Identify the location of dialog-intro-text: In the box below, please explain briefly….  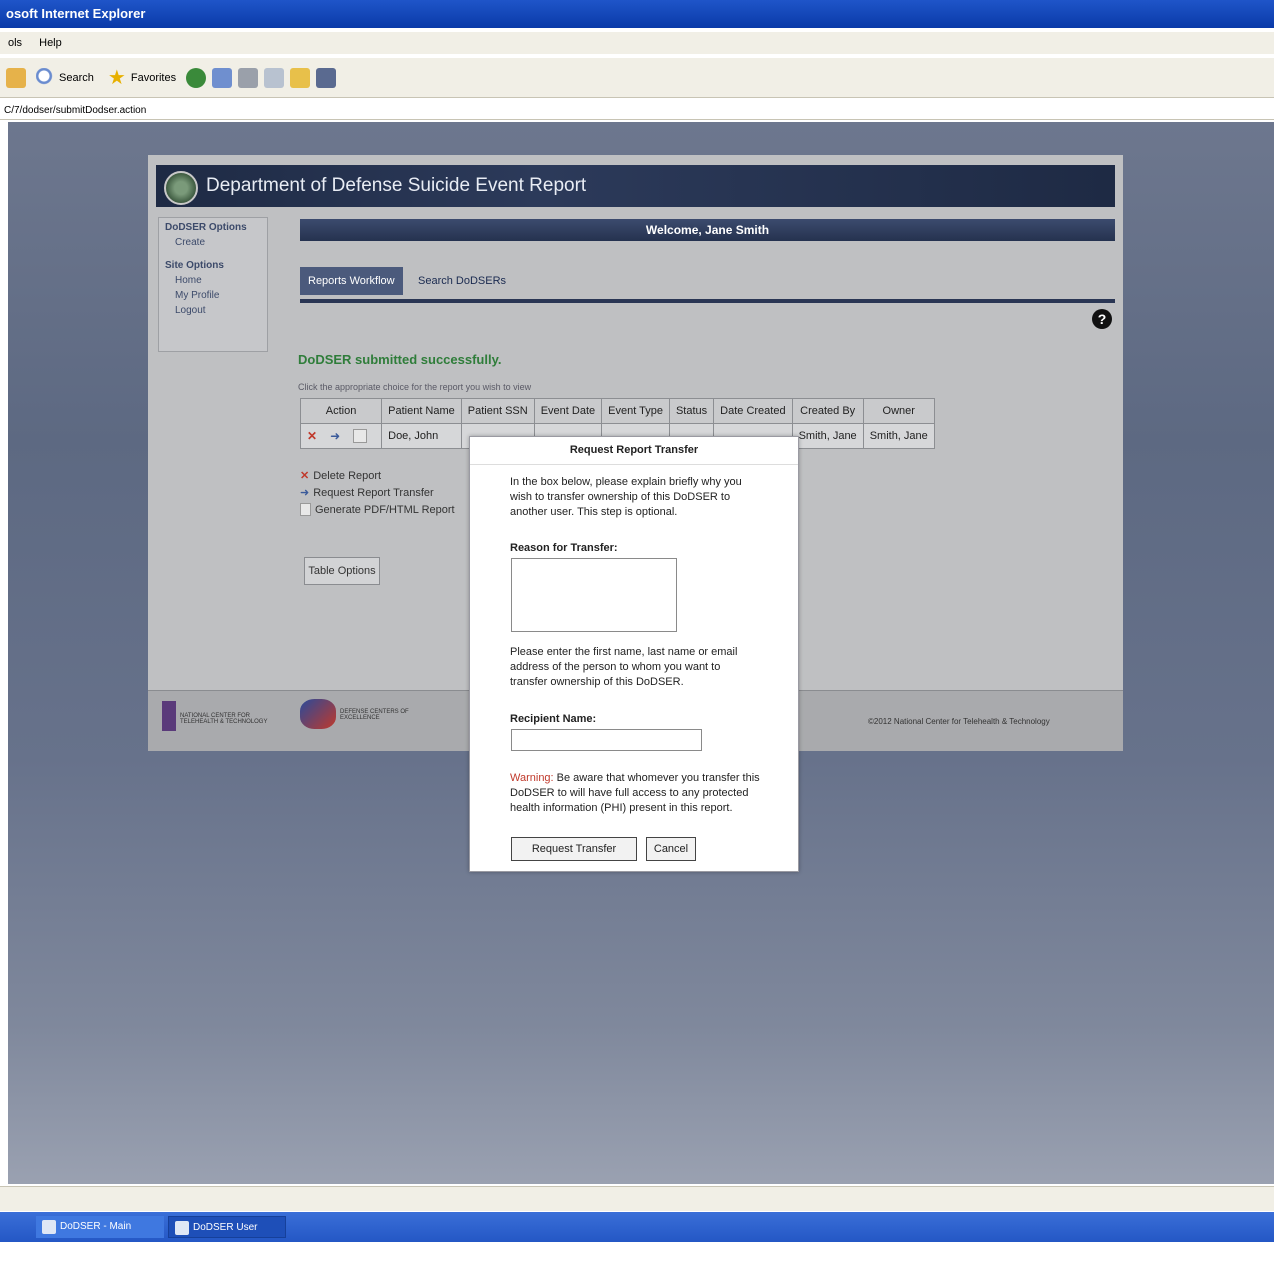
(626, 497).